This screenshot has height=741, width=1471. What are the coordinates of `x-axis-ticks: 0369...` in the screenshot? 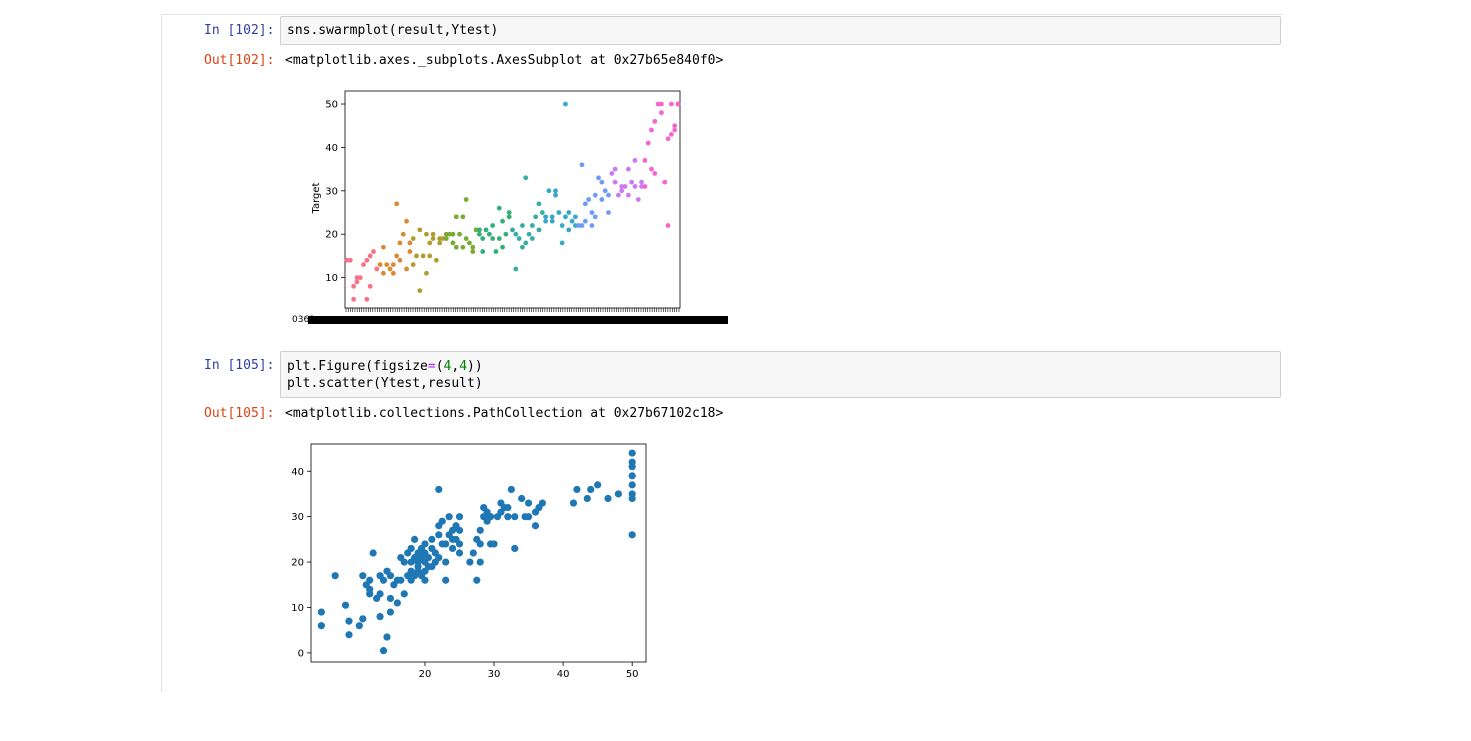 It's located at (510, 316).